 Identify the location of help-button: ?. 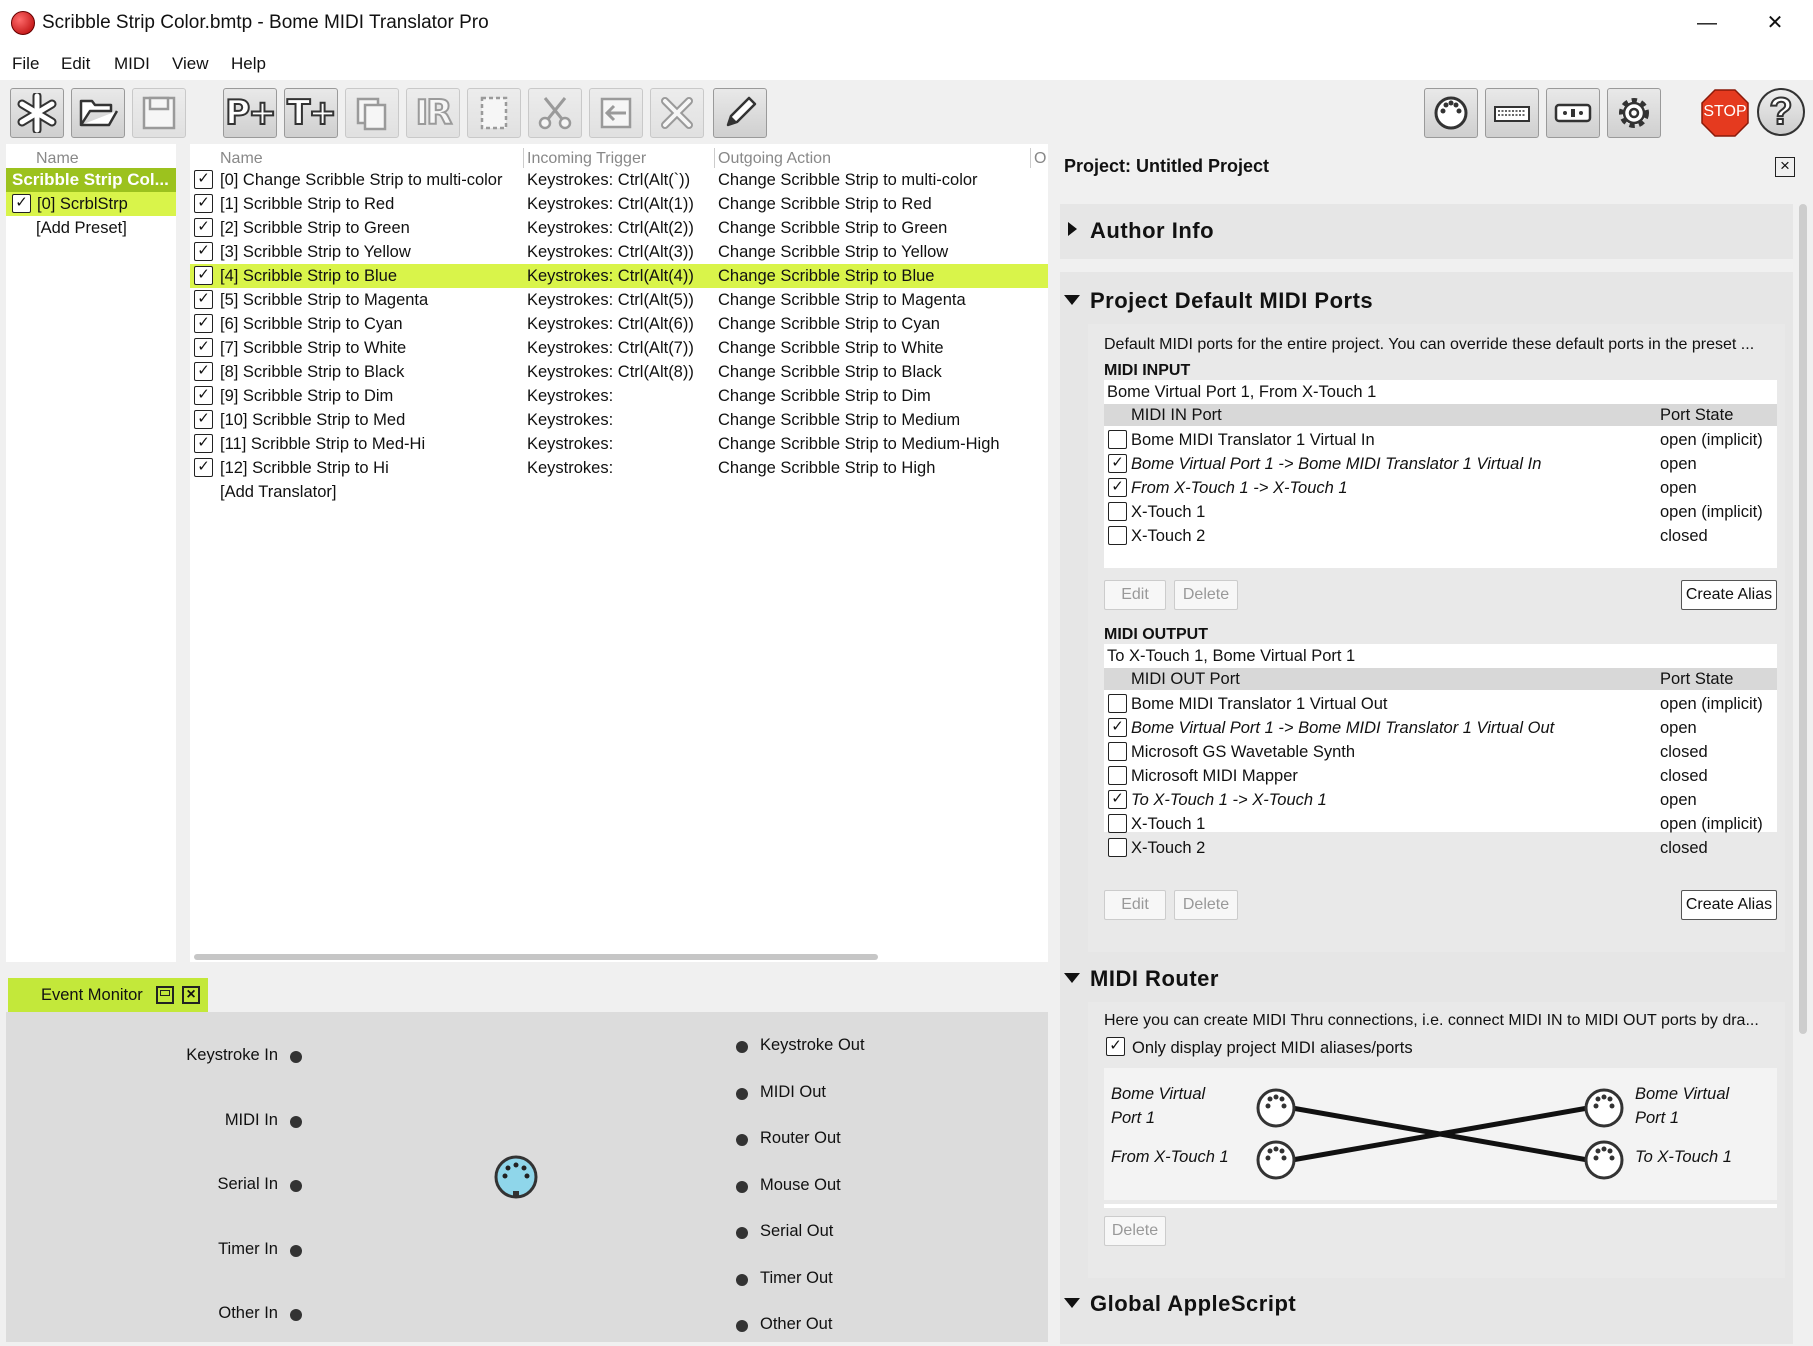
(1781, 112).